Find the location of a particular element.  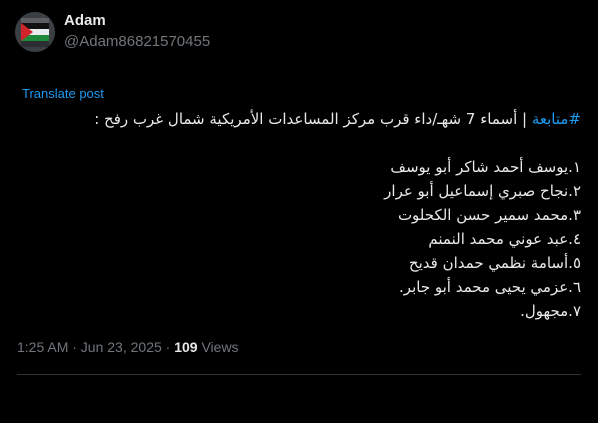

list-item: ٣.محمد سمير حسن الكحلوت is located at coordinates (489, 215).